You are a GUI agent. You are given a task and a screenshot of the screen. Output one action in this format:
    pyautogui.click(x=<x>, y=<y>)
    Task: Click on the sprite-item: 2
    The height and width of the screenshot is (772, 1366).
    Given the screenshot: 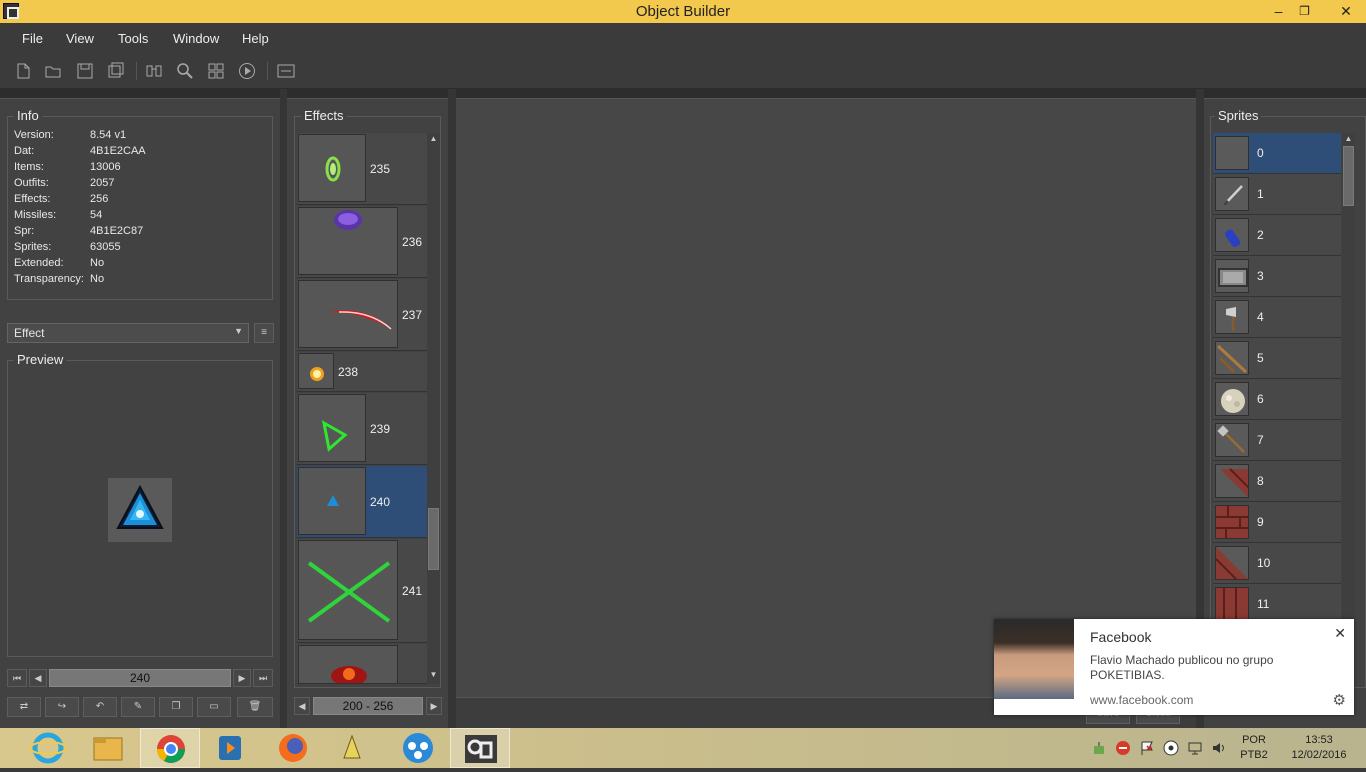 What is the action you would take?
    pyautogui.click(x=1277, y=235)
    